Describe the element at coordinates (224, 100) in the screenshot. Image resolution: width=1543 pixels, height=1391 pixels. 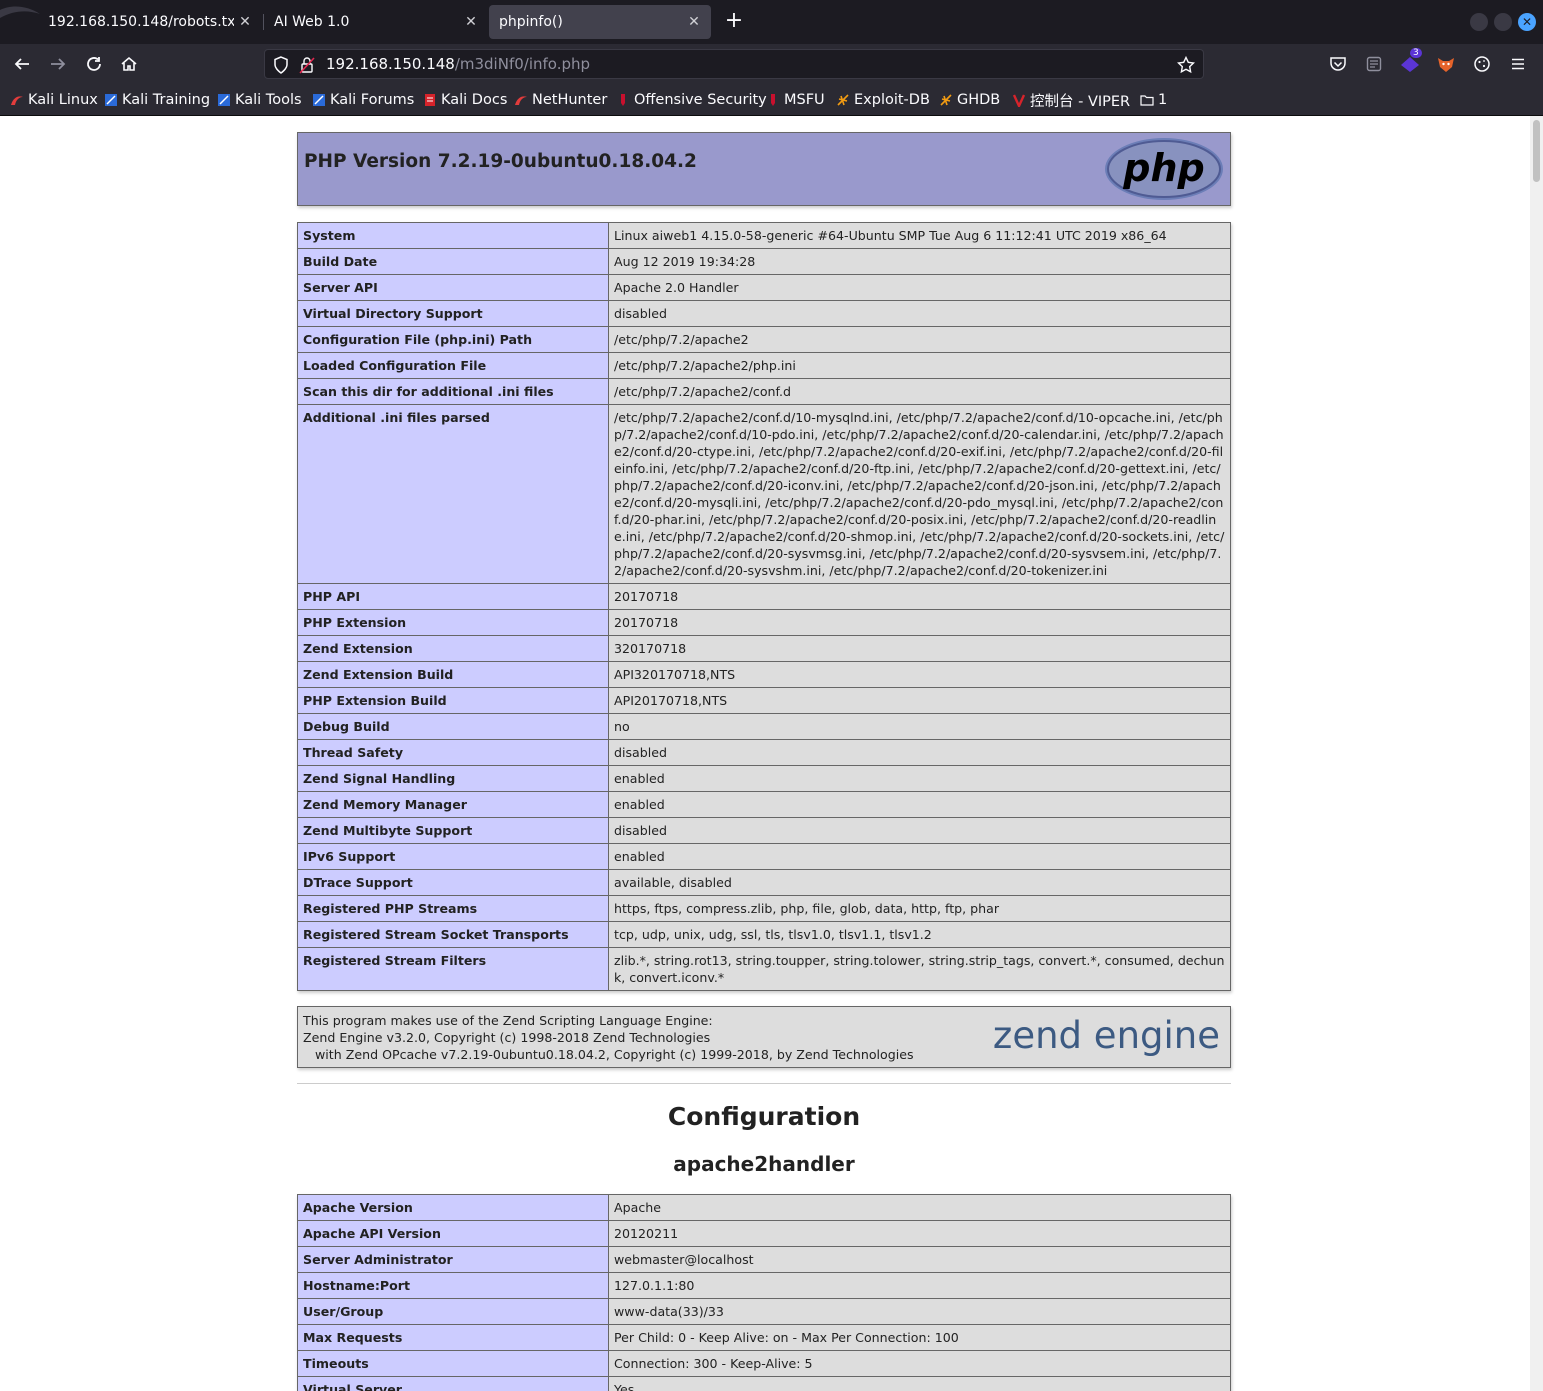
I see `kali-tools-icon` at that location.